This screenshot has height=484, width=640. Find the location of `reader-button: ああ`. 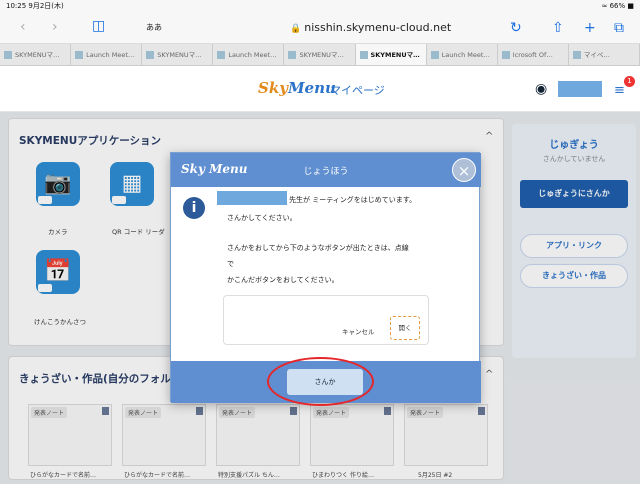

reader-button: ああ is located at coordinates (154, 27).